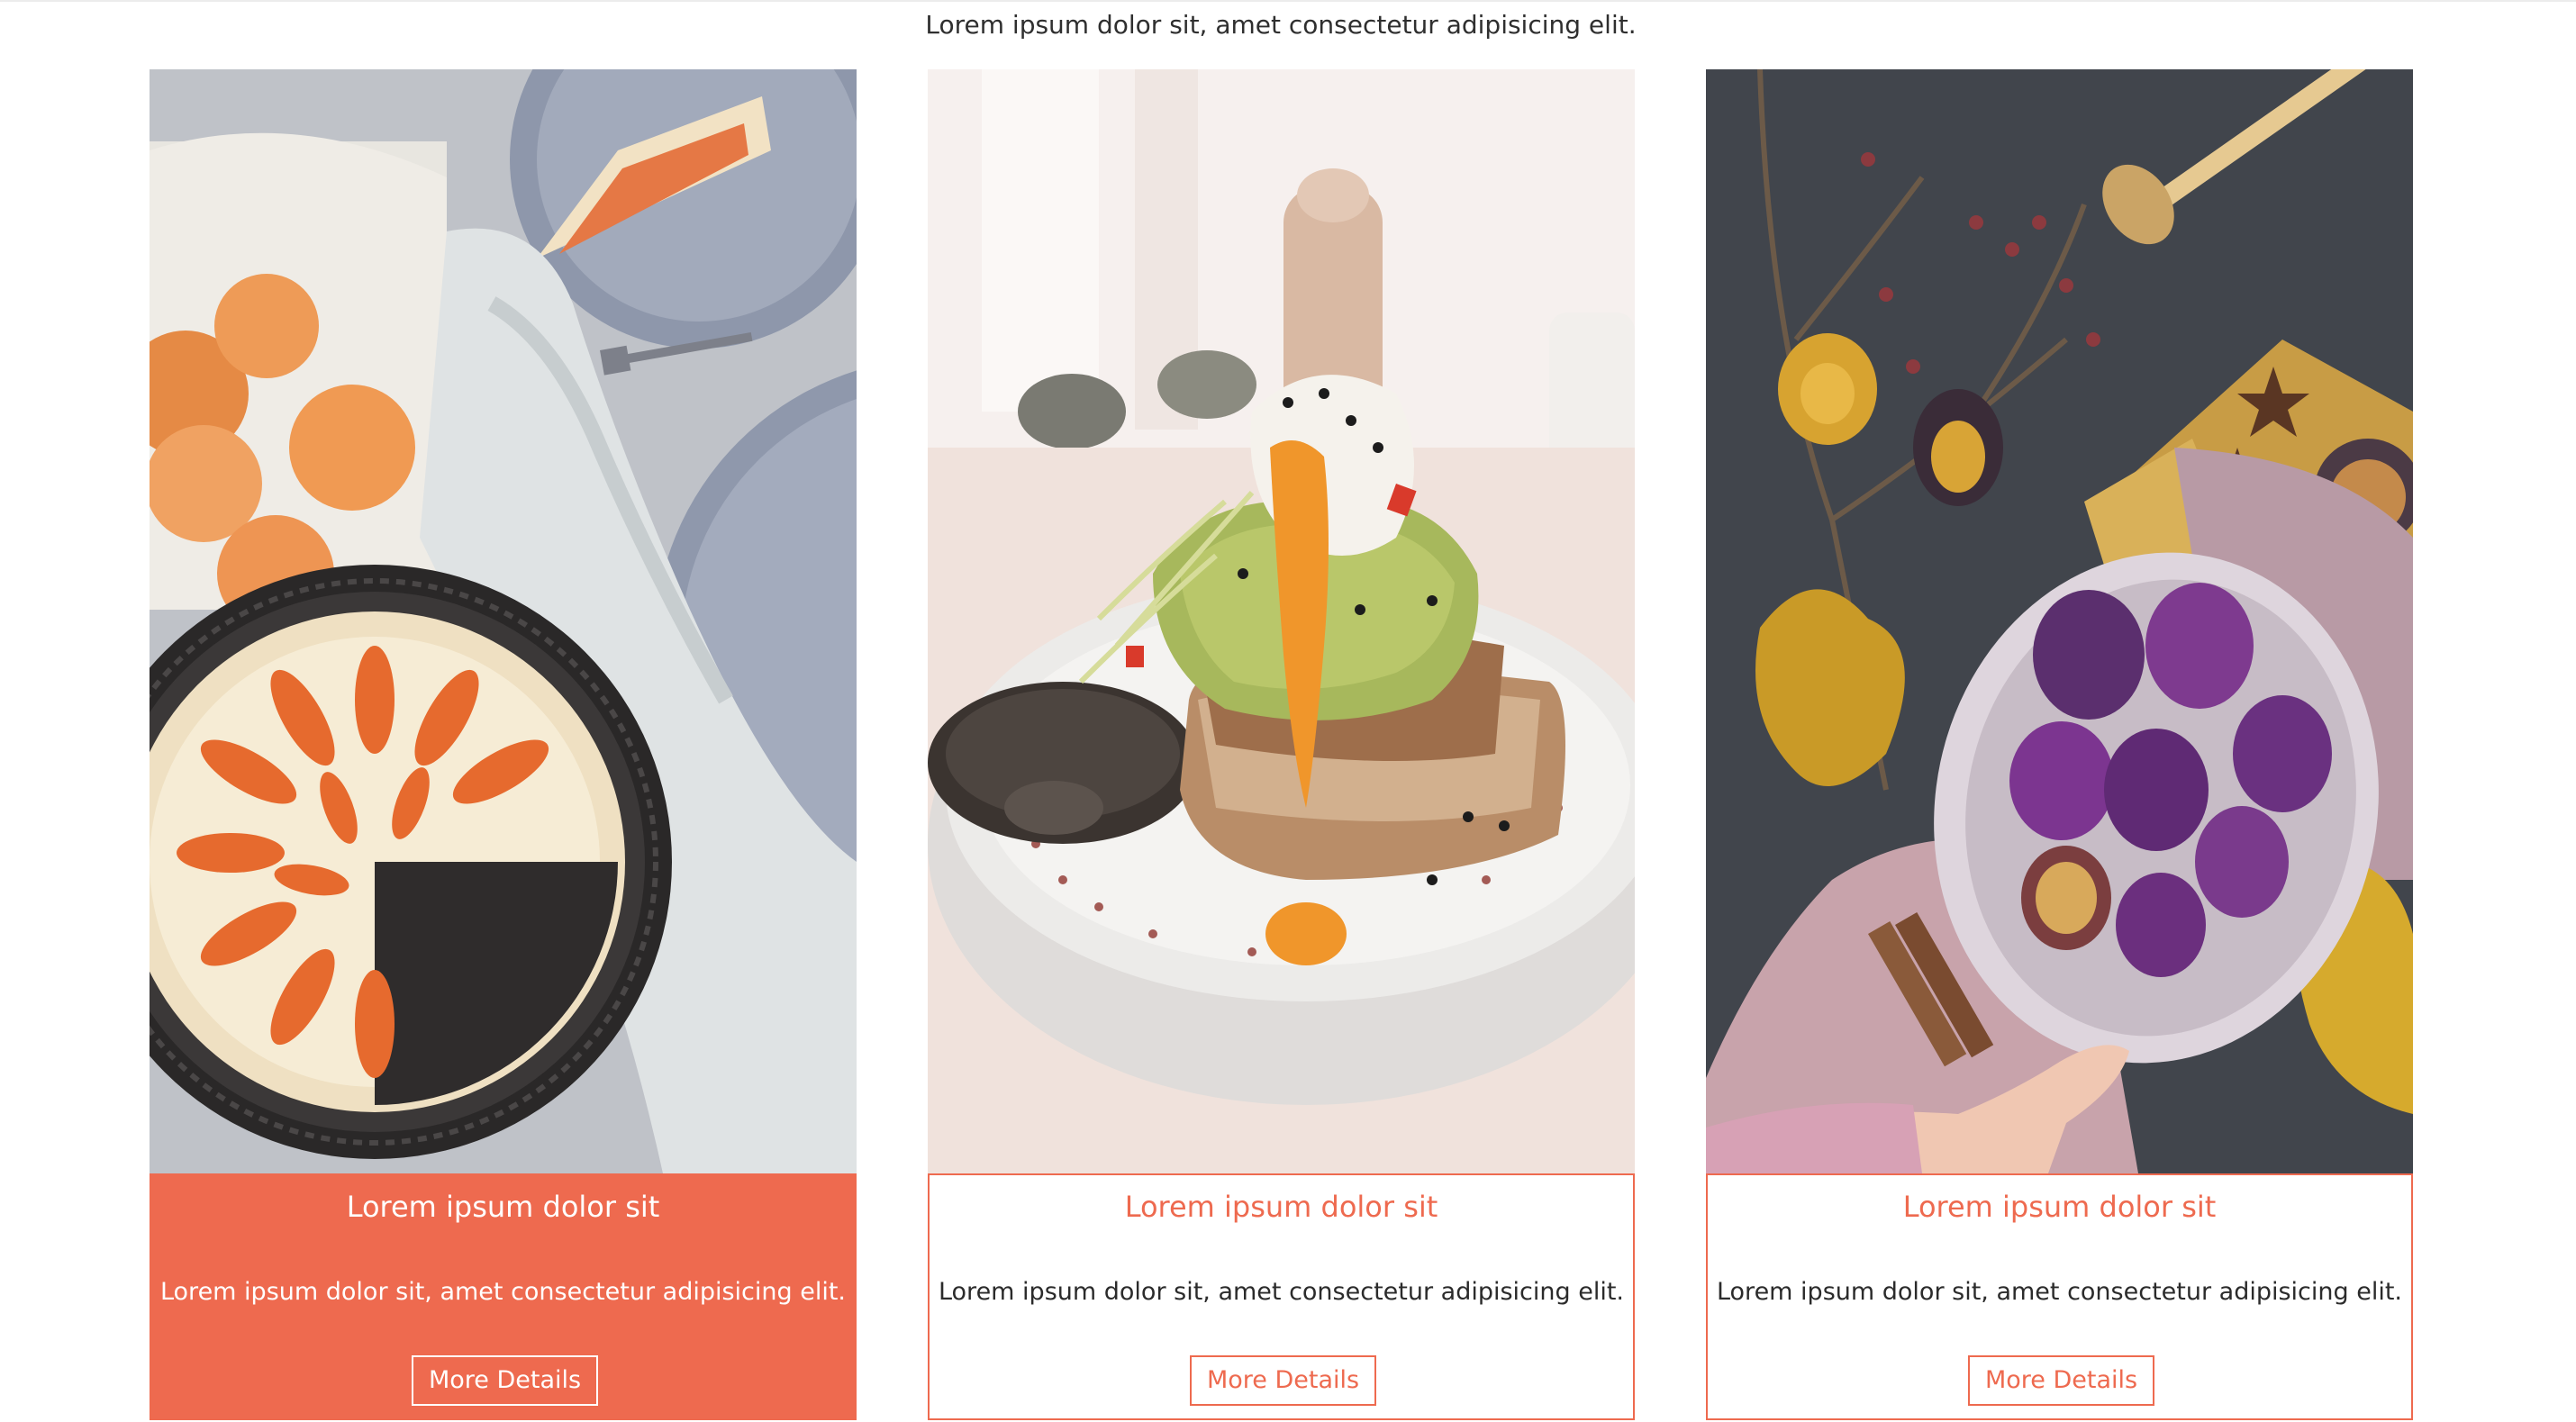 The width and height of the screenshot is (2576, 1422). I want to click on top-divider, so click(1288, 1).